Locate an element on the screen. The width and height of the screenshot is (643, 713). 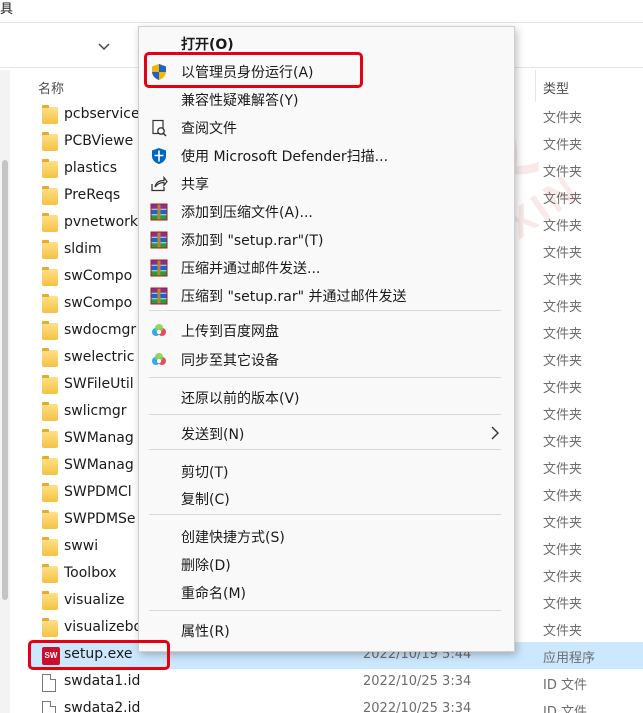
menu-item-label: 压缩到 "setup.rar" 并通过邮件发送 is located at coordinates (294, 297).